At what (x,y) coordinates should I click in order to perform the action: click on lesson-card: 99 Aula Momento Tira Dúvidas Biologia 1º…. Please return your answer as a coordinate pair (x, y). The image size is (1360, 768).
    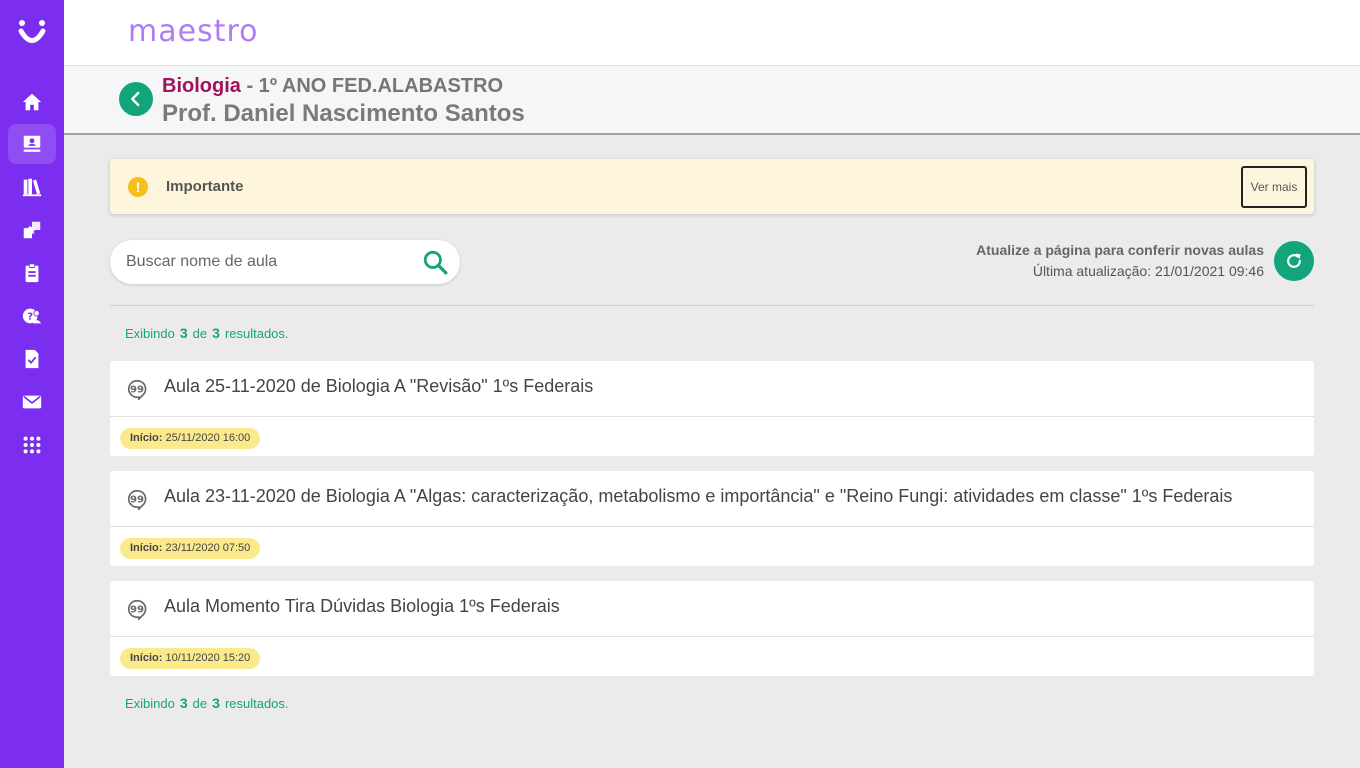
    Looking at the image, I should click on (712, 628).